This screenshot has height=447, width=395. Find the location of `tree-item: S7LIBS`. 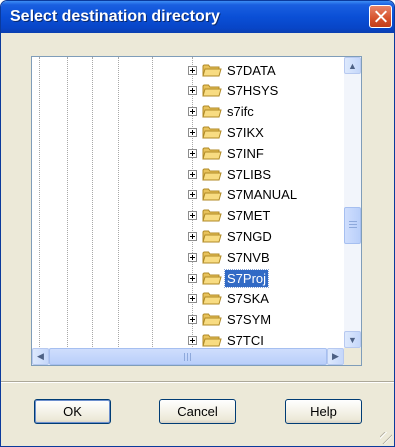

tree-item: S7LIBS is located at coordinates (230, 174).